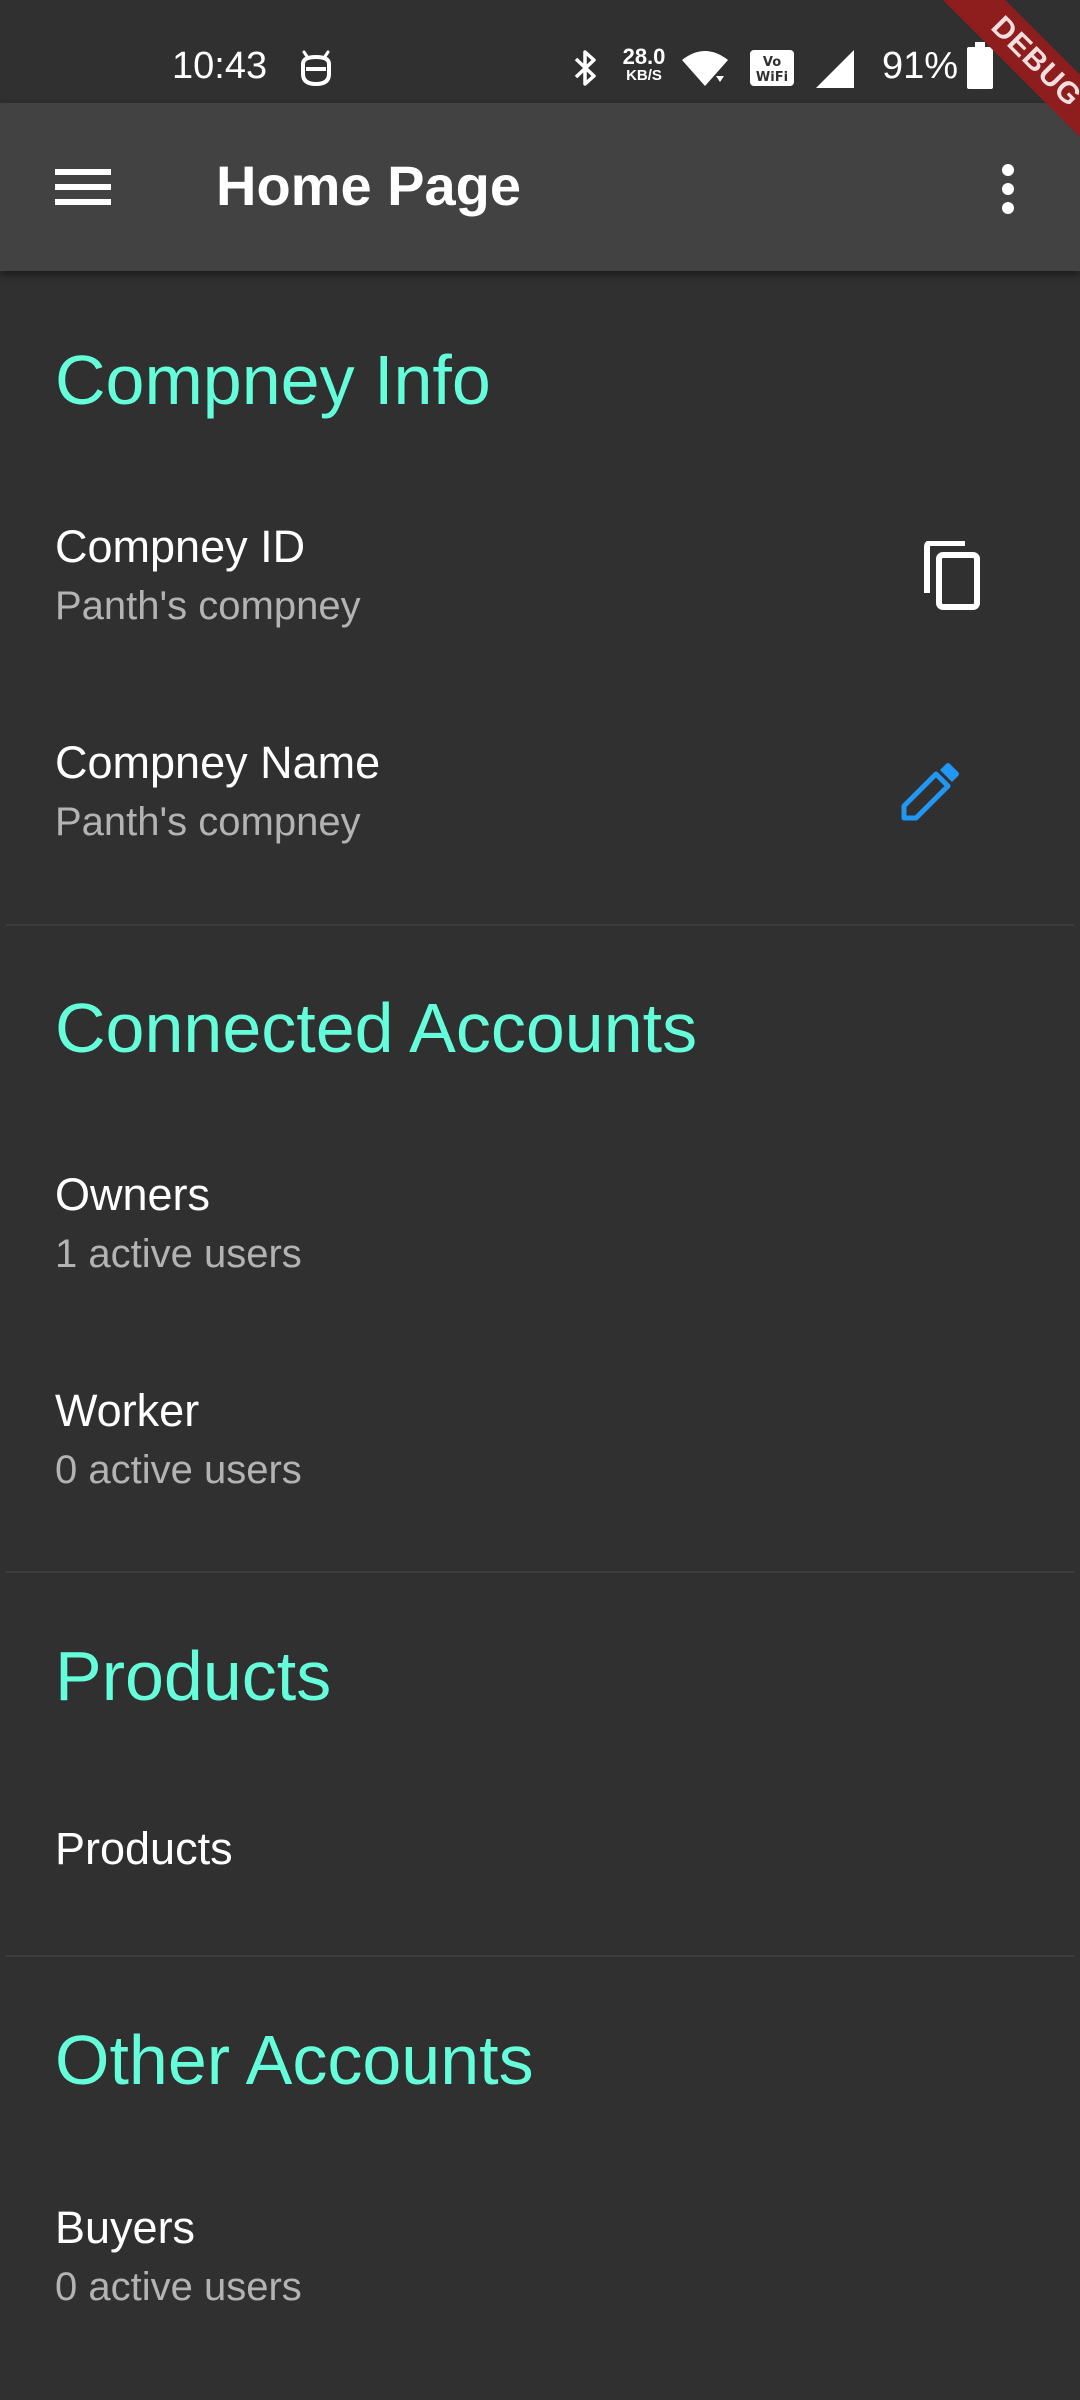  I want to click on svg-text: Vo, so click(772, 62).